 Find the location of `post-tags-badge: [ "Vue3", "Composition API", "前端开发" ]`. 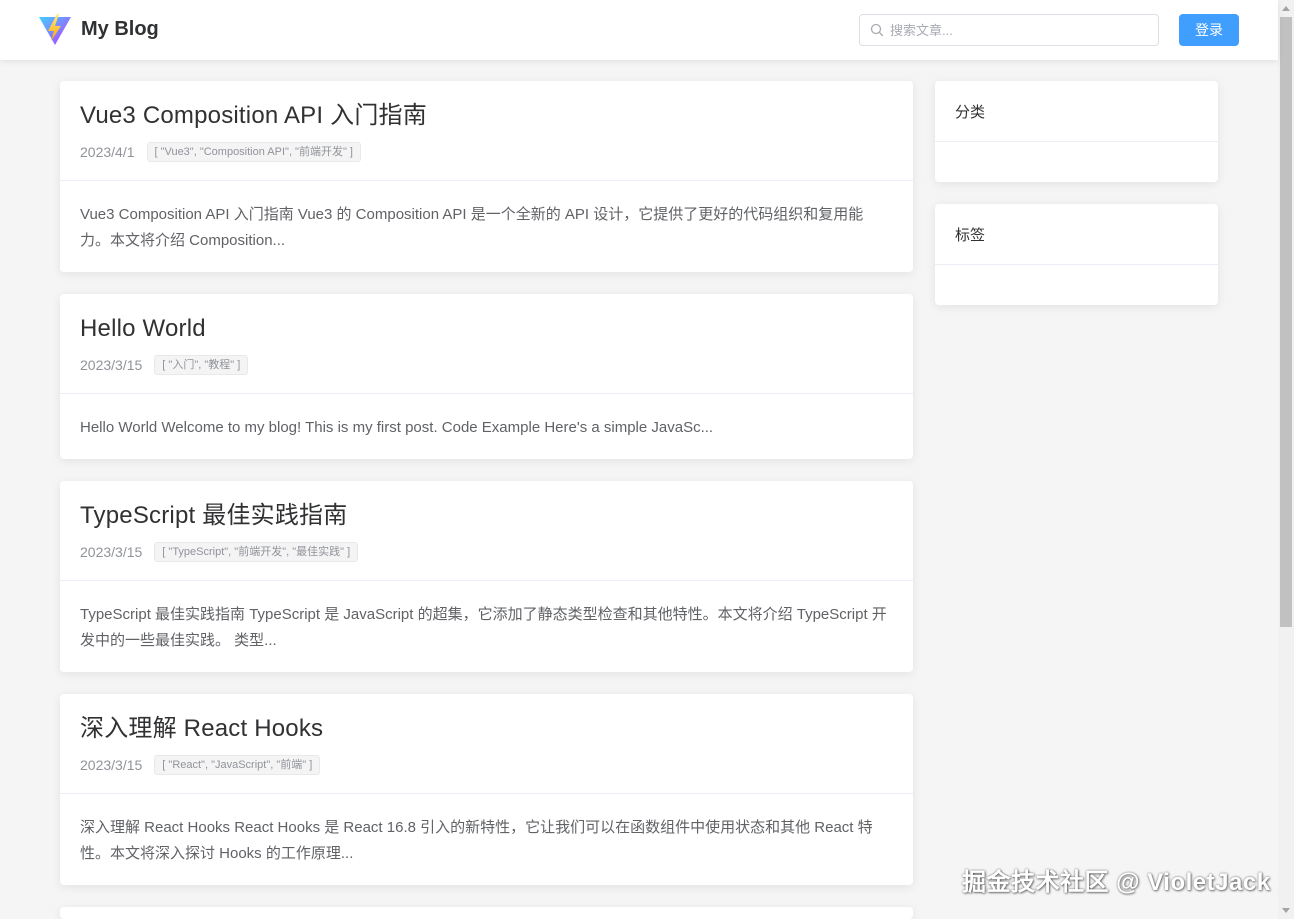

post-tags-badge: [ "Vue3", "Composition API", "前端开发" ] is located at coordinates (253, 152).